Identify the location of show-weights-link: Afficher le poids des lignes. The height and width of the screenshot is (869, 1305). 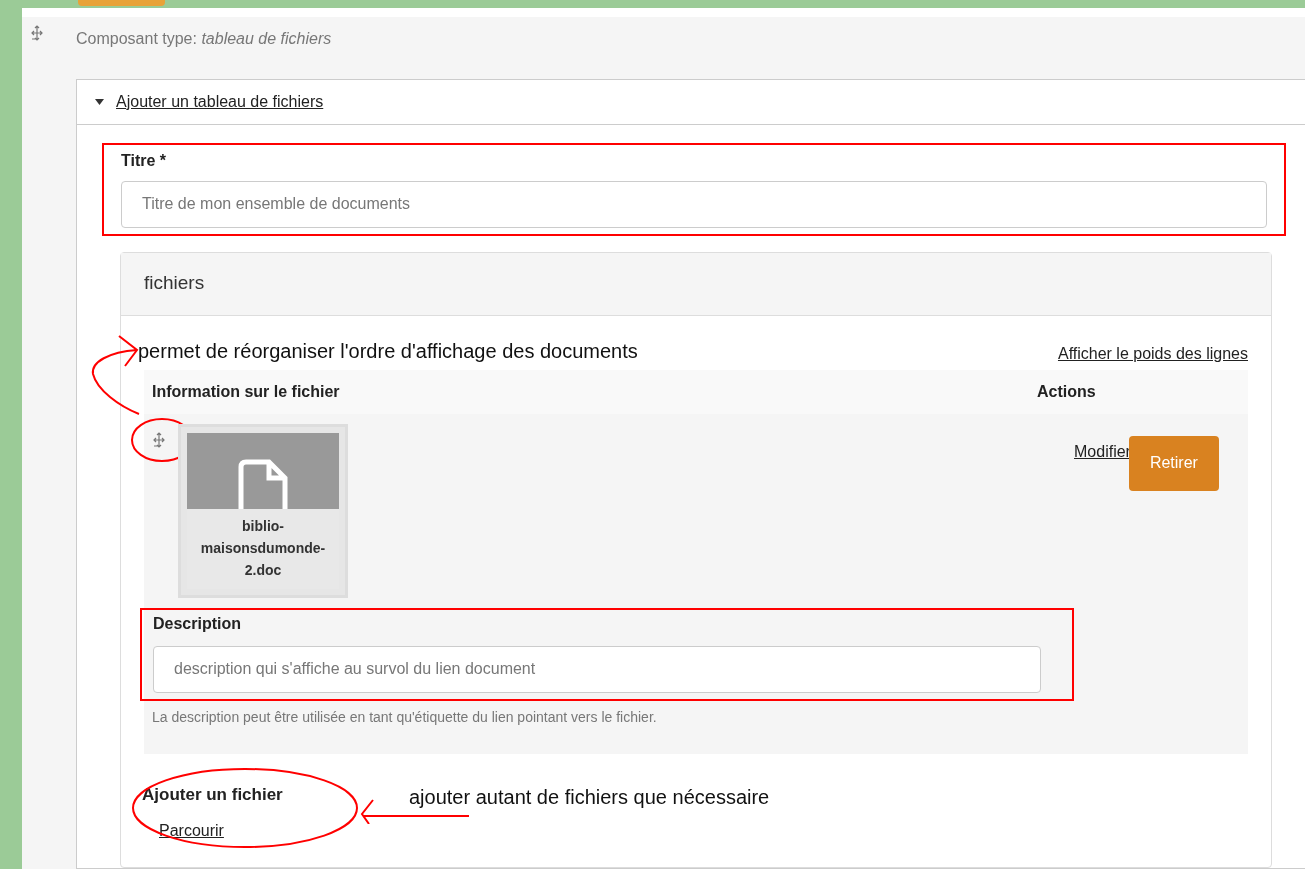
(1152, 353).